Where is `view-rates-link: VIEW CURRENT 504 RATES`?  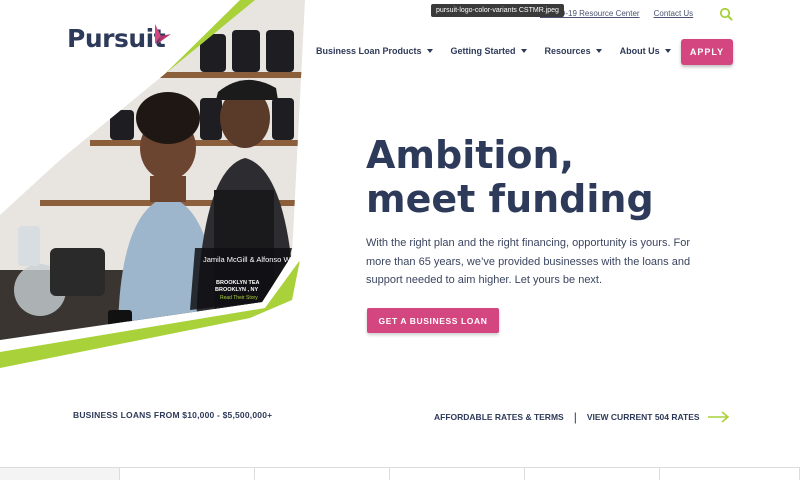 view-rates-link: VIEW CURRENT 504 RATES is located at coordinates (643, 417).